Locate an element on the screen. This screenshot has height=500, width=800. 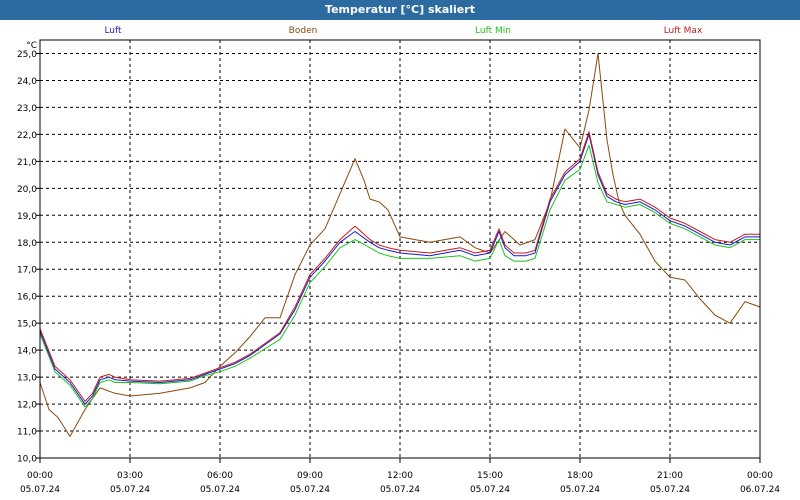
x-tick-time: 09:00 is located at coordinates (310, 476).